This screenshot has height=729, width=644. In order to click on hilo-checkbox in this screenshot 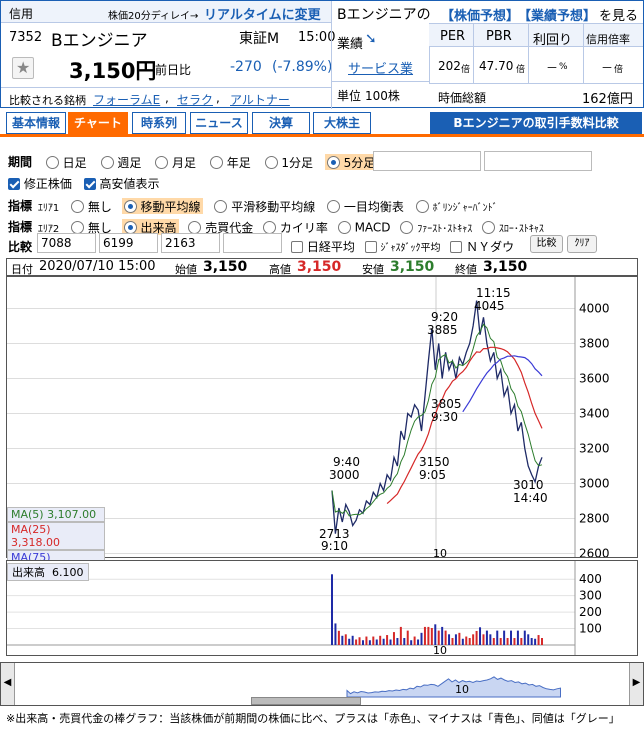, I will do `click(89, 183)`.